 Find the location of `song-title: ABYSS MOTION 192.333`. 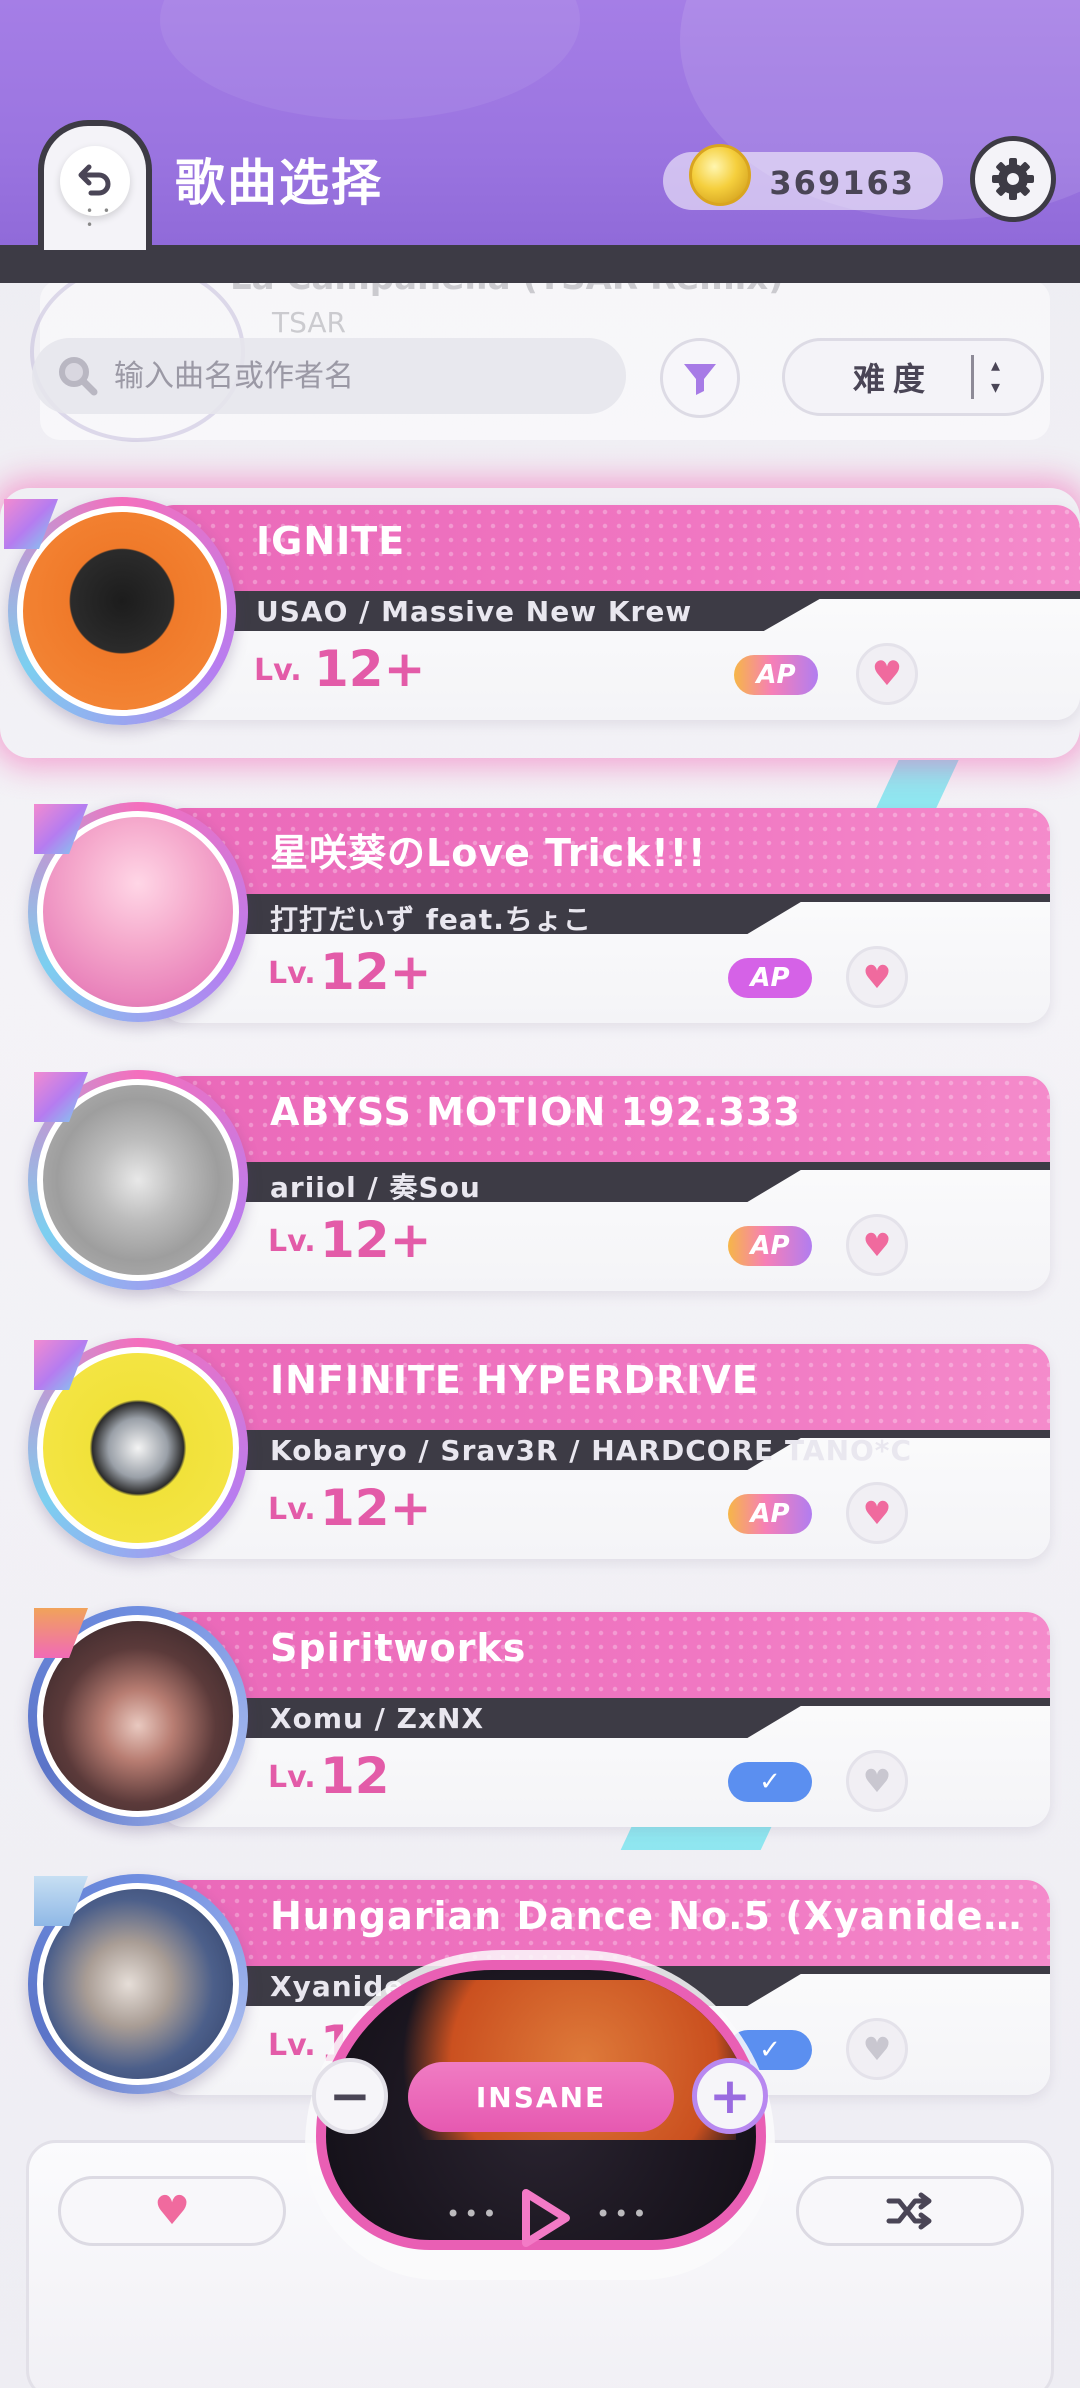

song-title: ABYSS MOTION 192.333 is located at coordinates (535, 1112).